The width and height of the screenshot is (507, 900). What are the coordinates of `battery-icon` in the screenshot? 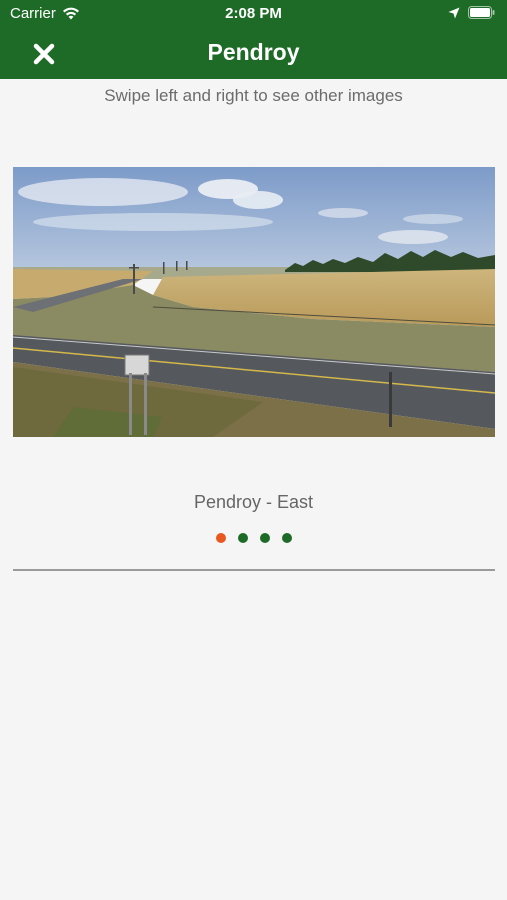 It's located at (481, 12).